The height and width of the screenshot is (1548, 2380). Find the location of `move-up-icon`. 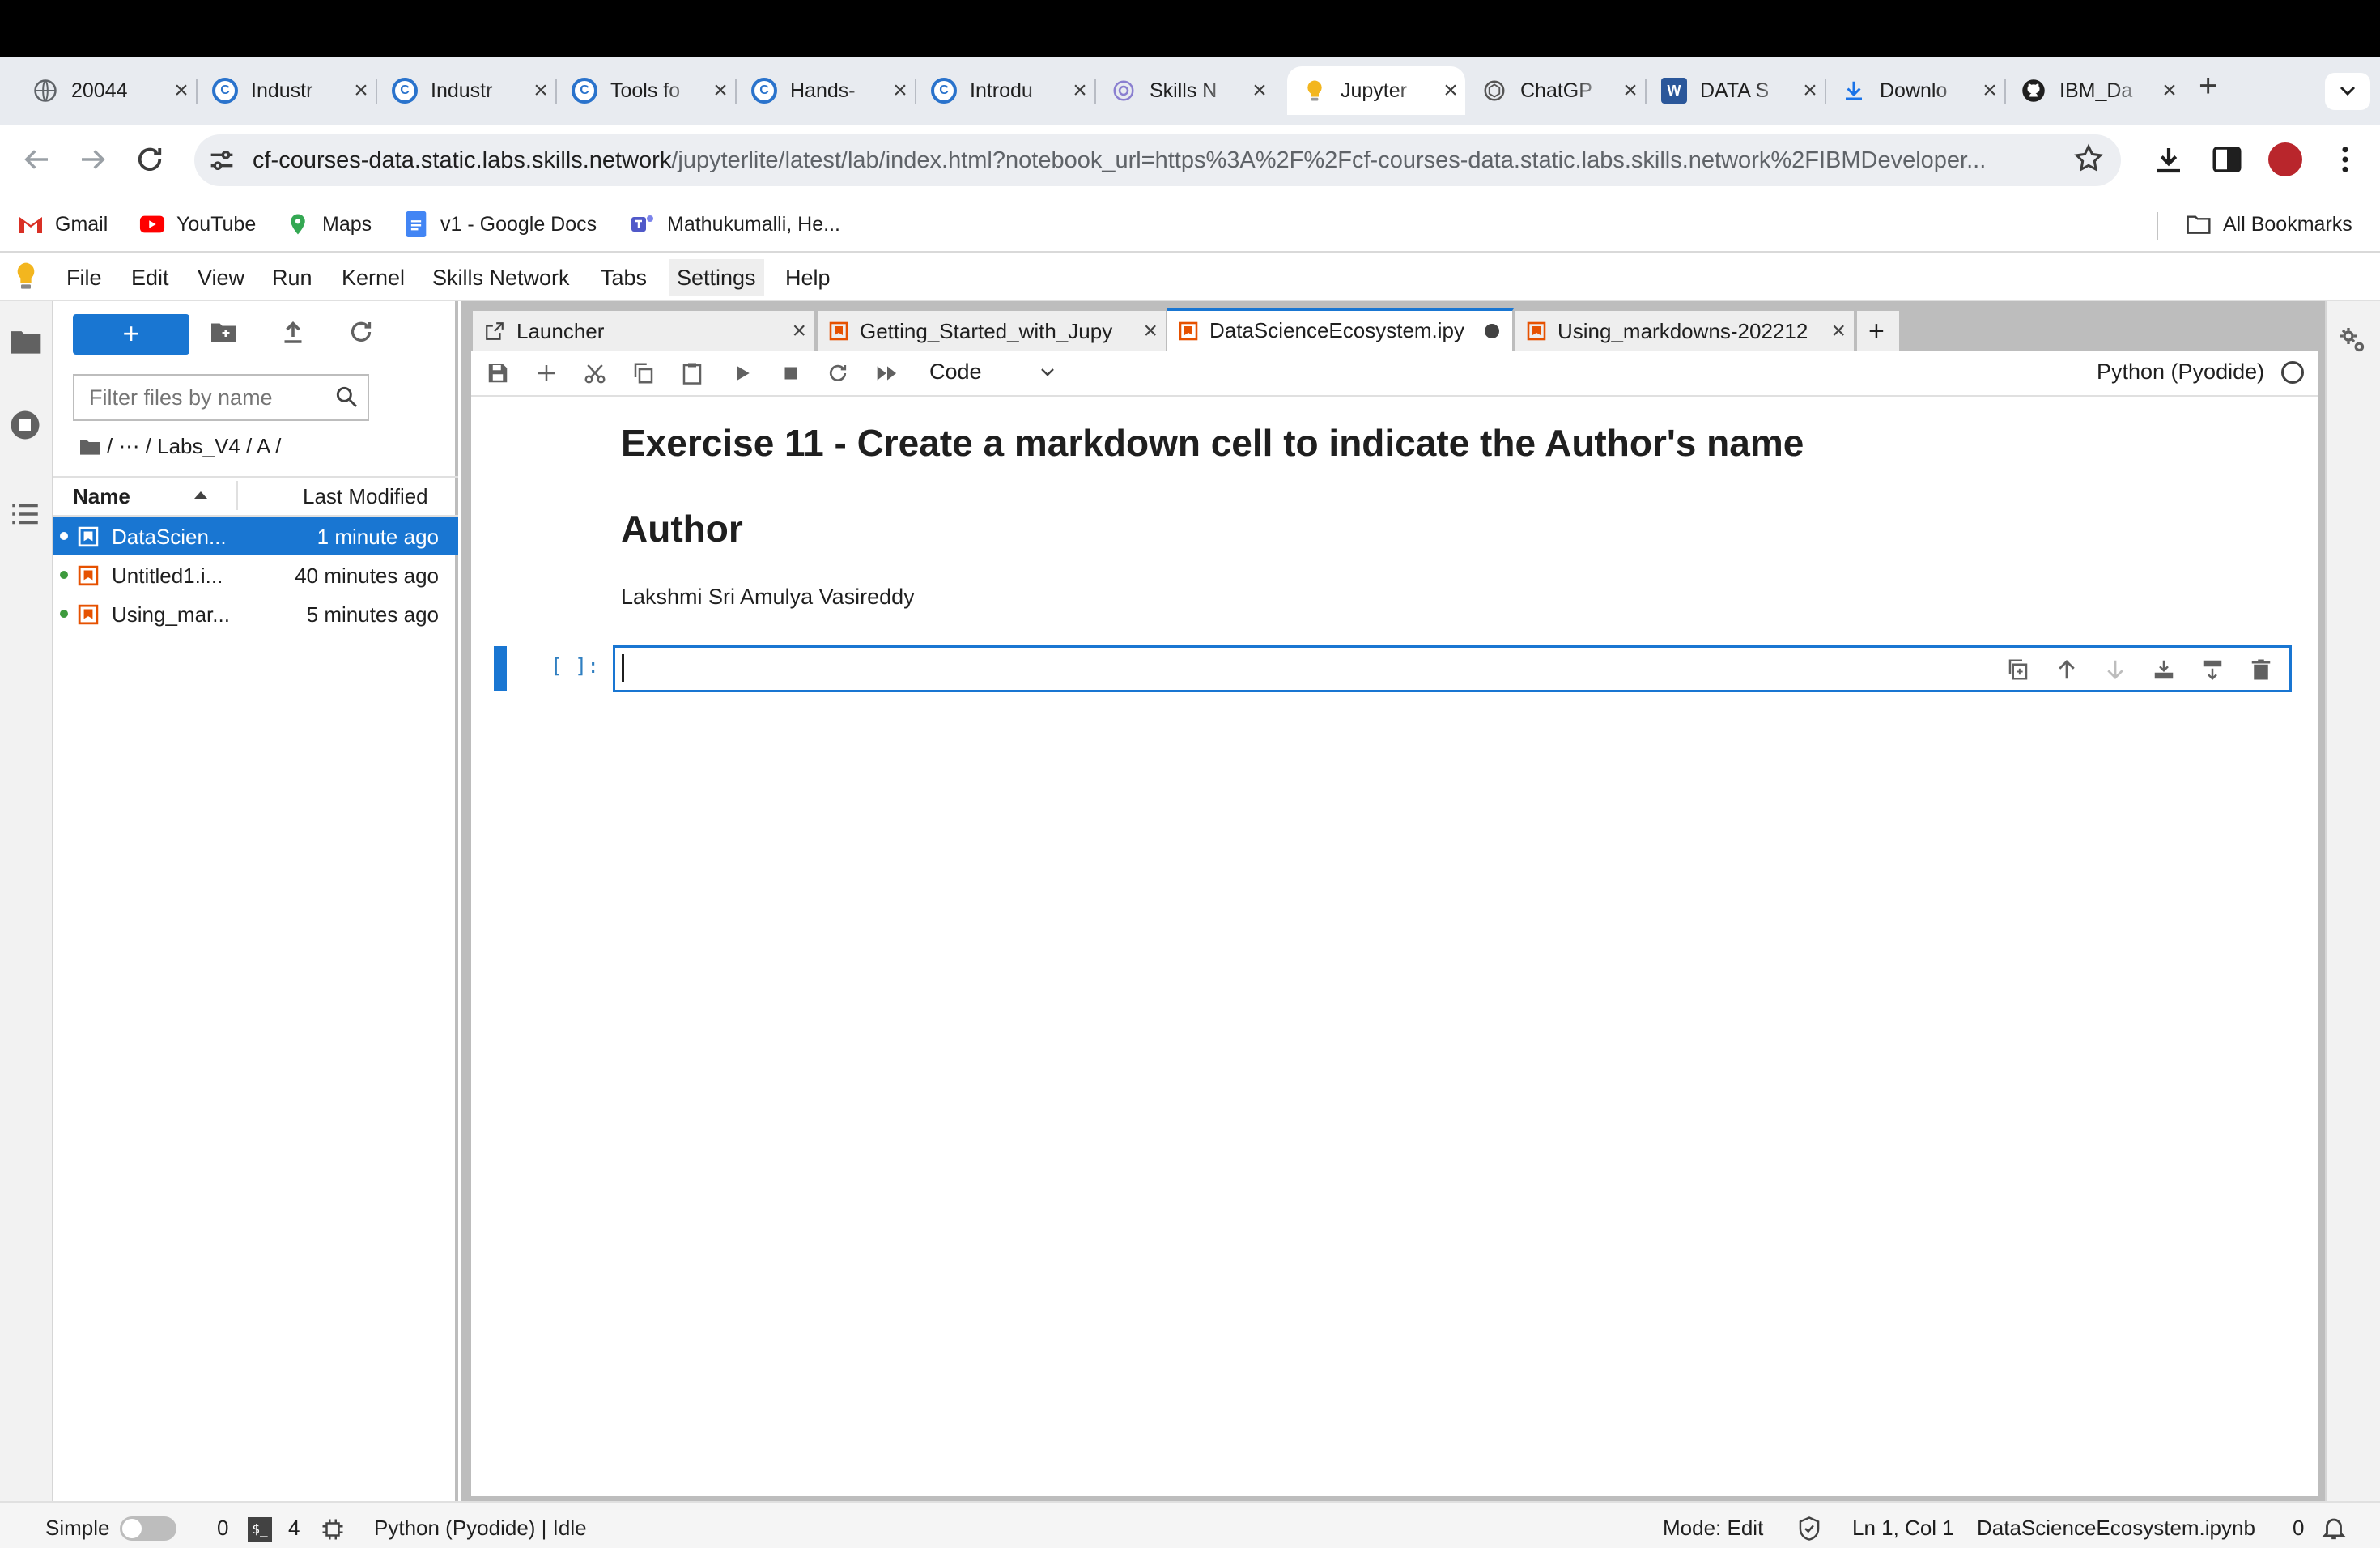

move-up-icon is located at coordinates (2067, 669).